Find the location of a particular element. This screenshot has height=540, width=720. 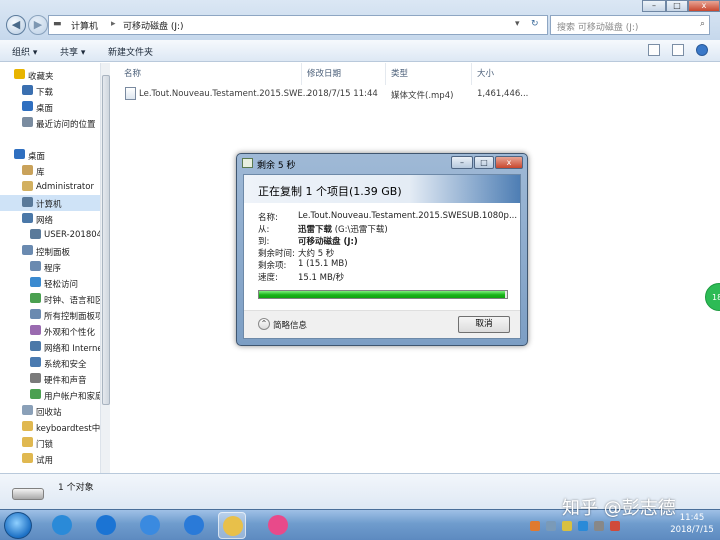

close-button: x is located at coordinates (704, 6).